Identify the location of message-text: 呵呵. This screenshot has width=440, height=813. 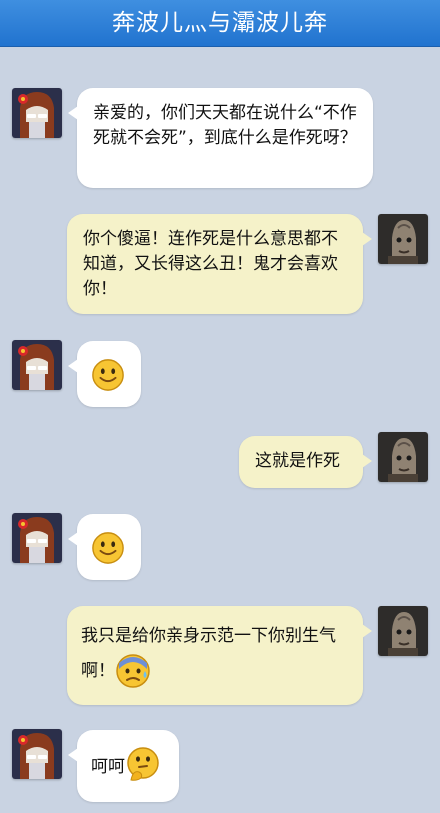
(108, 767).